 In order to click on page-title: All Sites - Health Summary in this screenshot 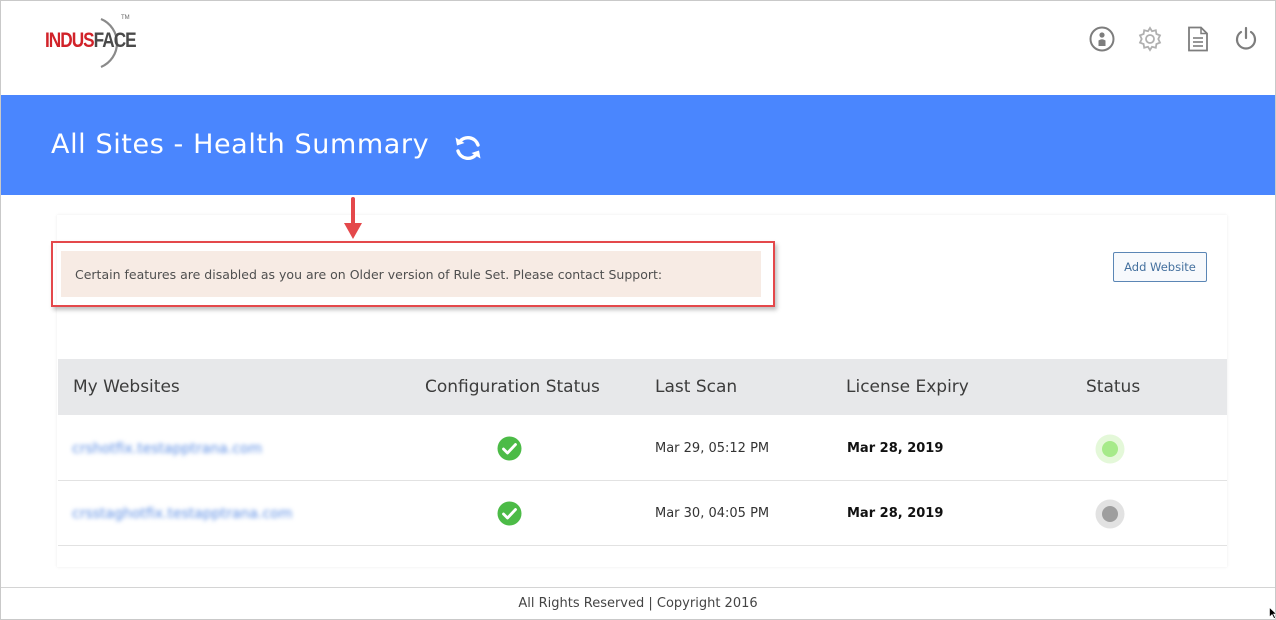, I will do `click(240, 144)`.